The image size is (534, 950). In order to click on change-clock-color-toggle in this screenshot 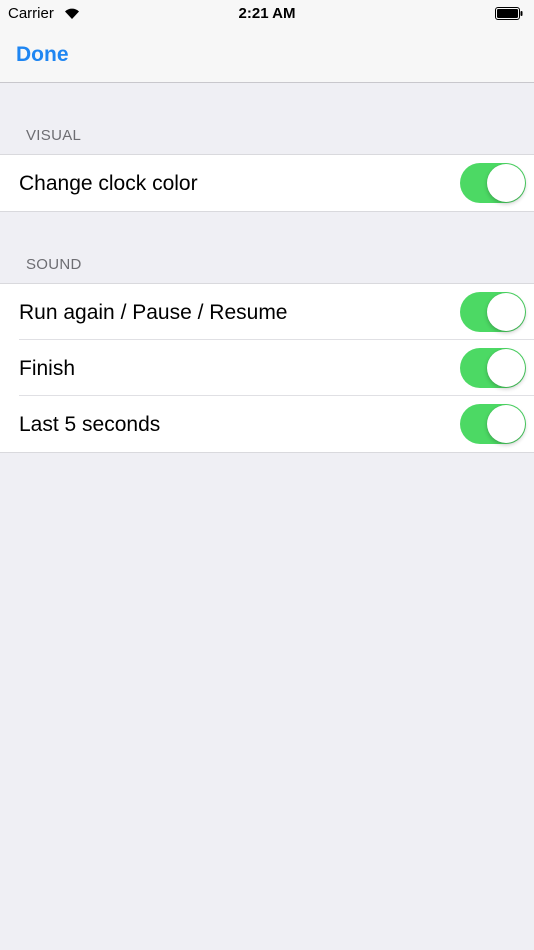, I will do `click(493, 183)`.